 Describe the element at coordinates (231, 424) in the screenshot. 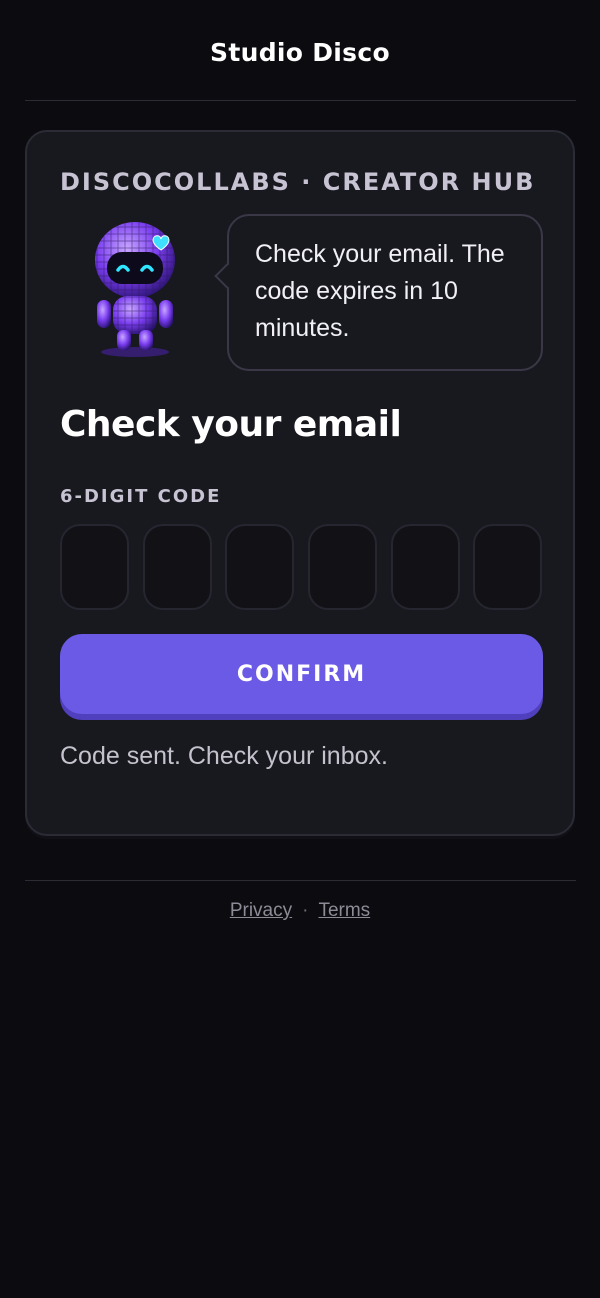

I see `page-title: Check your email` at that location.